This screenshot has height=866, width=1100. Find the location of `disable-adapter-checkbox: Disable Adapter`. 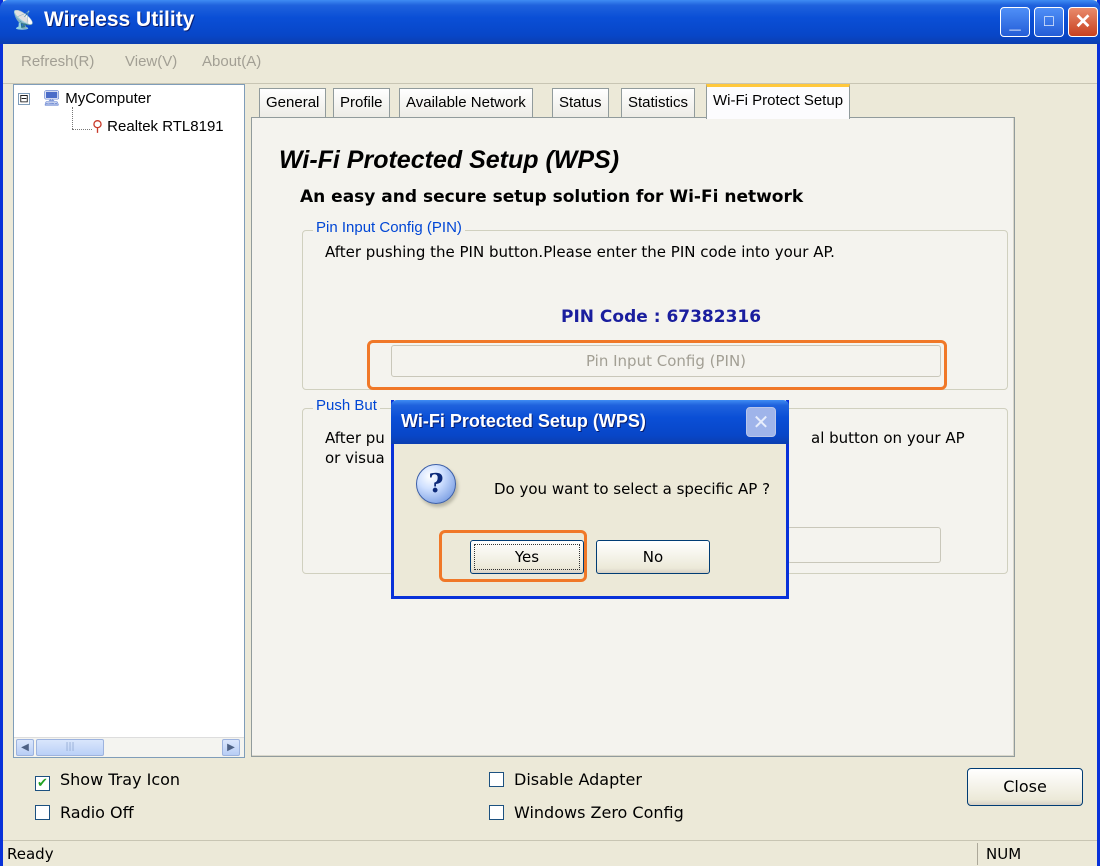

disable-adapter-checkbox: Disable Adapter is located at coordinates (565, 779).